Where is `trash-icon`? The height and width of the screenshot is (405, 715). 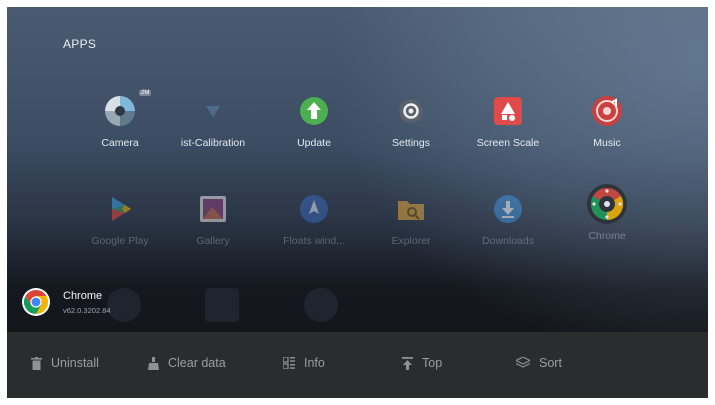 trash-icon is located at coordinates (36, 363).